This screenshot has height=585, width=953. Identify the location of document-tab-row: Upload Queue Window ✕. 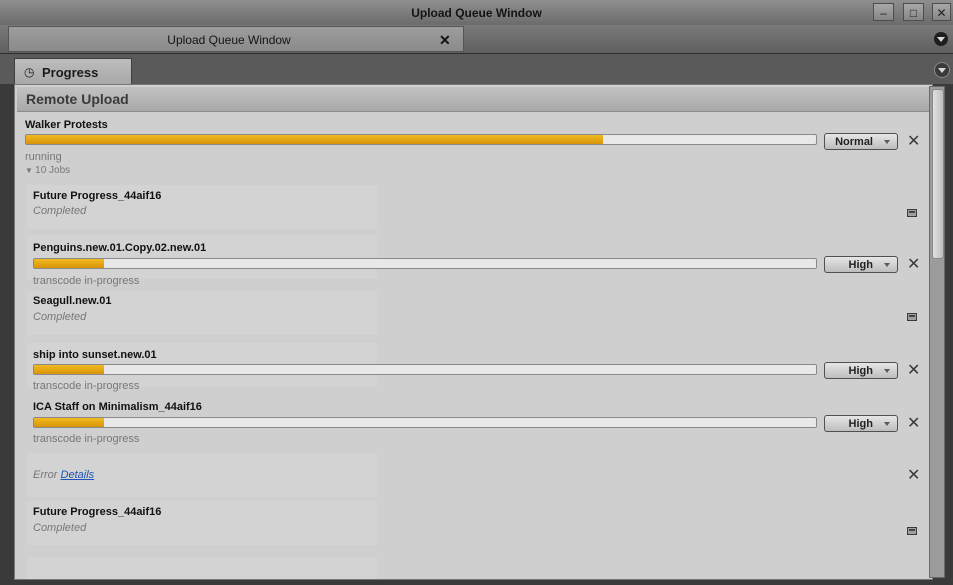
(476, 39).